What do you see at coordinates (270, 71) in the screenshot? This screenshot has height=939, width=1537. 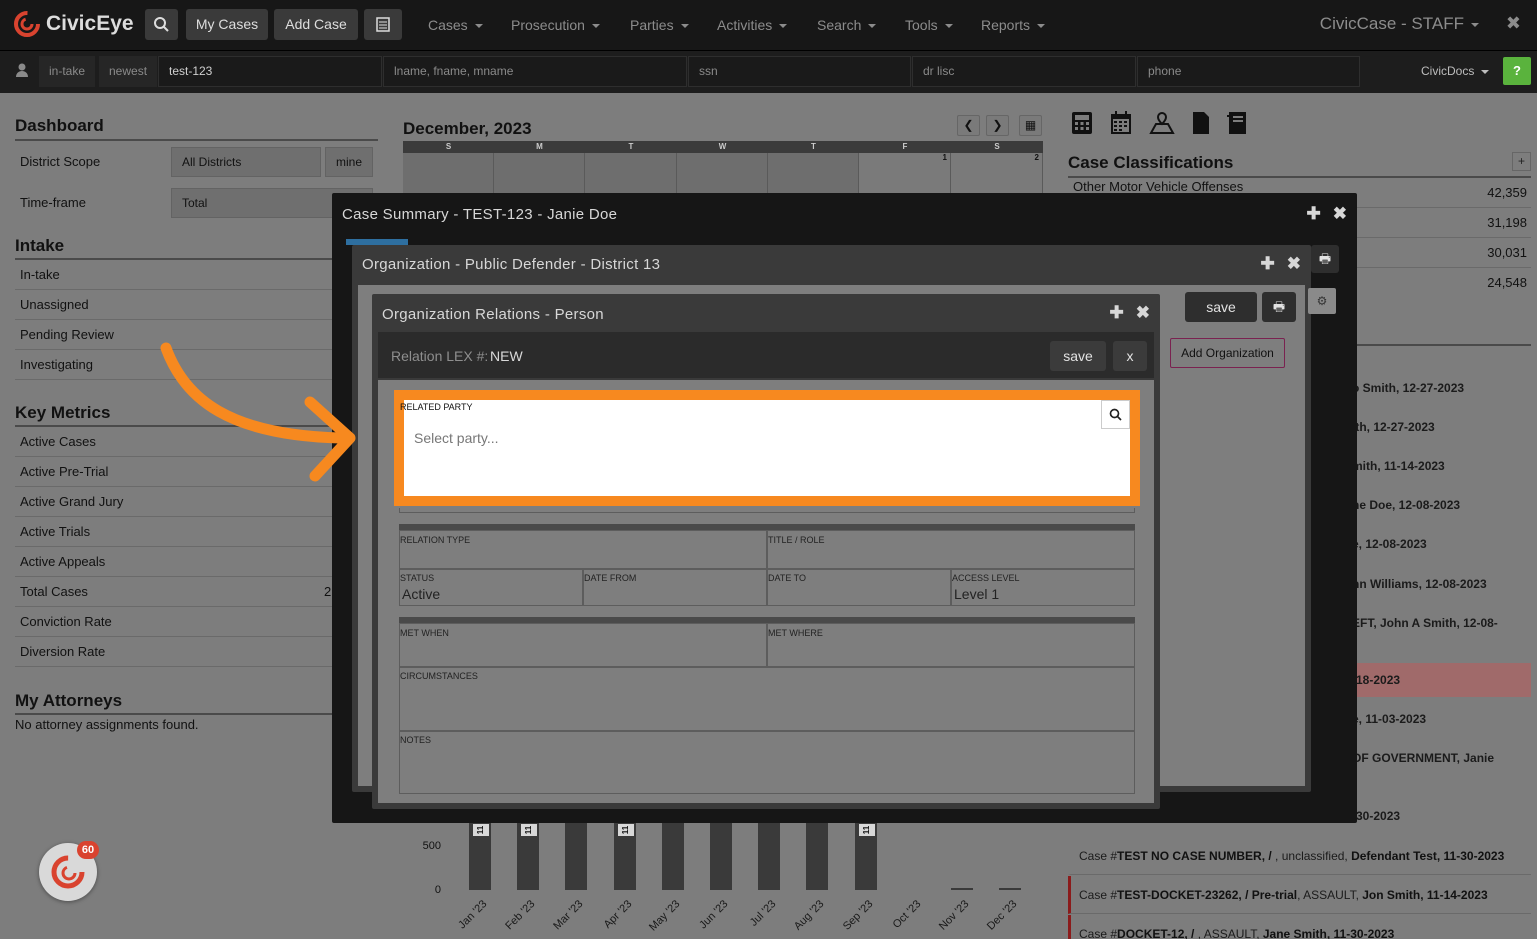 I see `case-search-input: test-123` at bounding box center [270, 71].